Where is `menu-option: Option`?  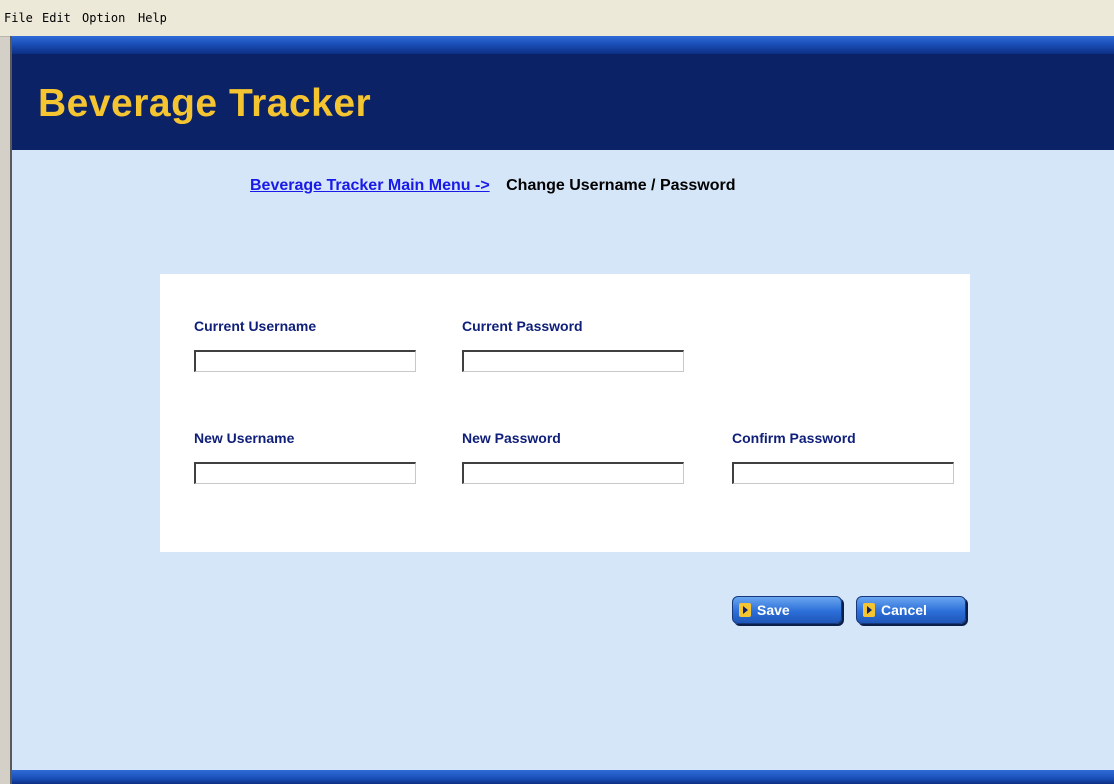 menu-option: Option is located at coordinates (103, 18).